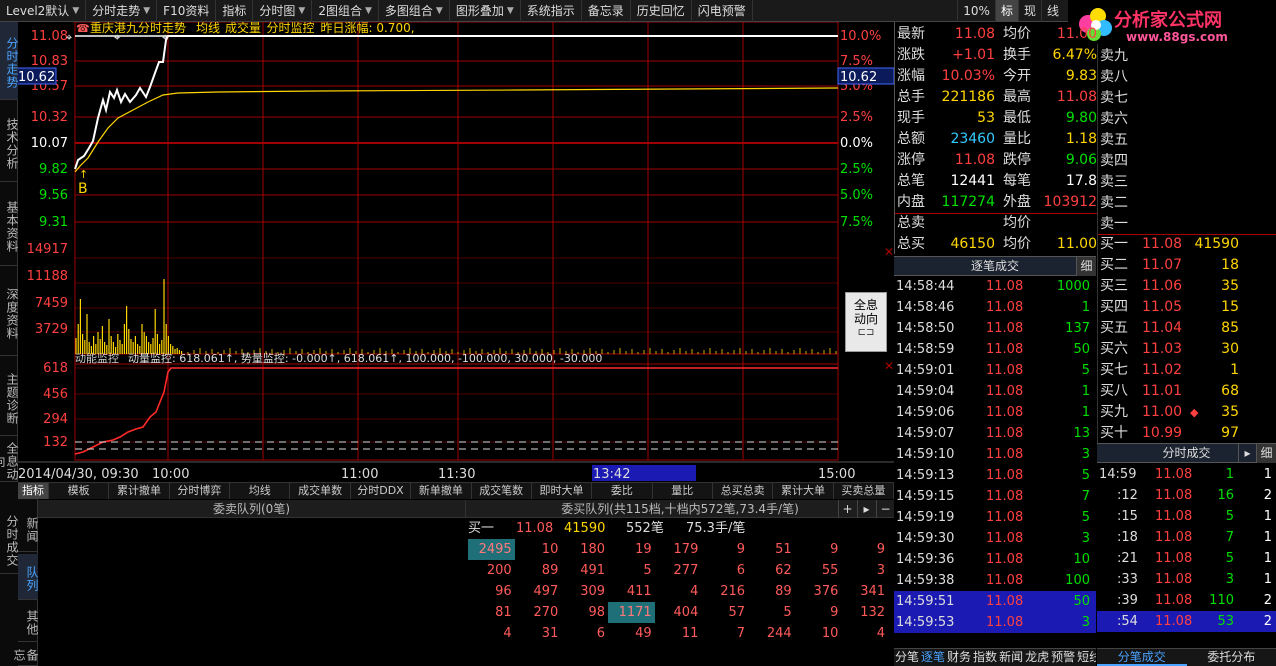 The width and height of the screenshot is (1276, 666). What do you see at coordinates (28, 577) in the screenshot?
I see `left-sub-tab-1: 队列` at bounding box center [28, 577].